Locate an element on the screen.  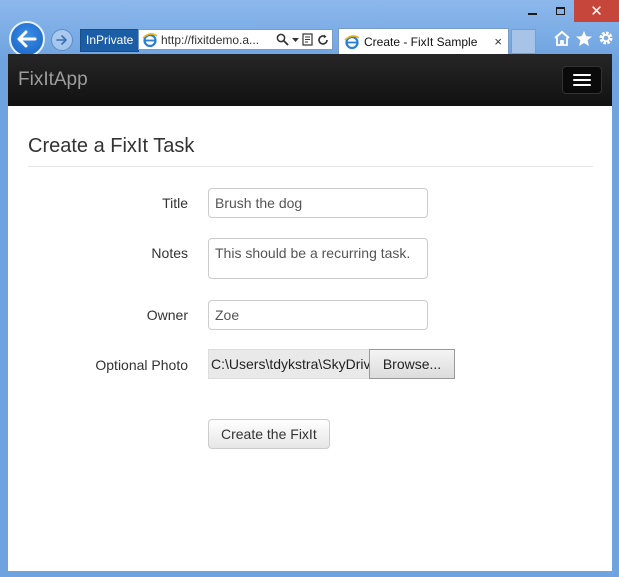
tab-close-icon: × is located at coordinates (498, 41).